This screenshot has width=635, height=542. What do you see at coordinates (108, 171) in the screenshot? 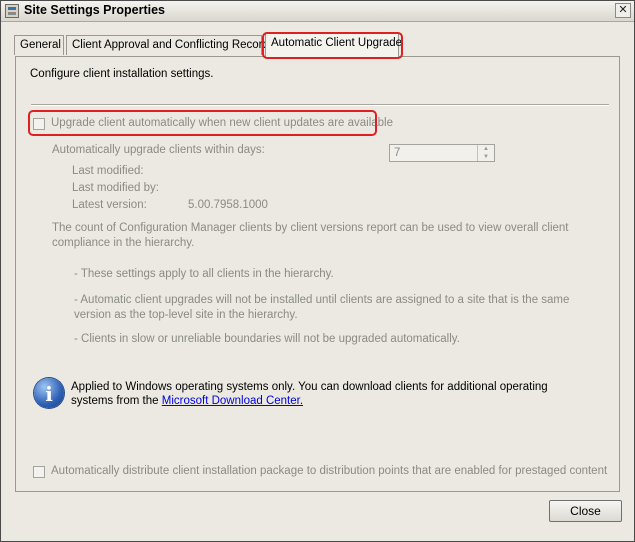
I see `last-modified-label: Last modified:` at bounding box center [108, 171].